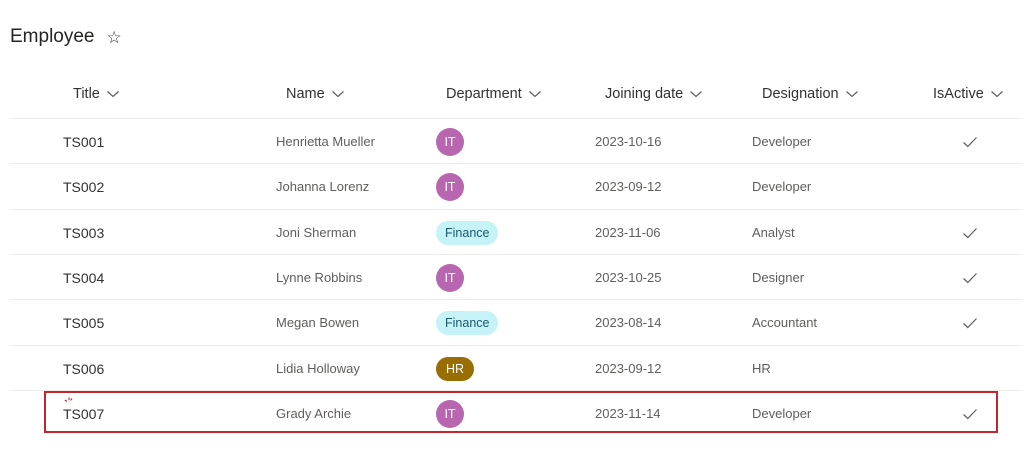 Image resolution: width=1024 pixels, height=450 pixels. I want to click on cell-title: TS001, so click(84, 141).